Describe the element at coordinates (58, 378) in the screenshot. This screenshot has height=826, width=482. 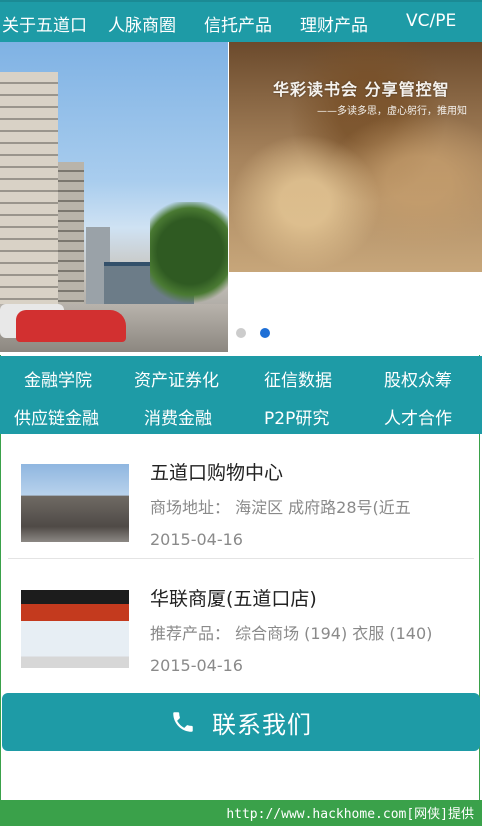
I see `menu-item-finance-academy: 金融学院` at that location.